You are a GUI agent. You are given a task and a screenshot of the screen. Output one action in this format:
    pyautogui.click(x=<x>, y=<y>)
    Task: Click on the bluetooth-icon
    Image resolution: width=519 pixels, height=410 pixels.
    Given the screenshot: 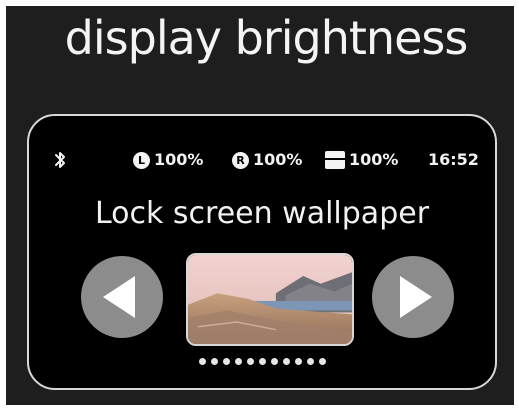 What is the action you would take?
    pyautogui.click(x=60, y=160)
    